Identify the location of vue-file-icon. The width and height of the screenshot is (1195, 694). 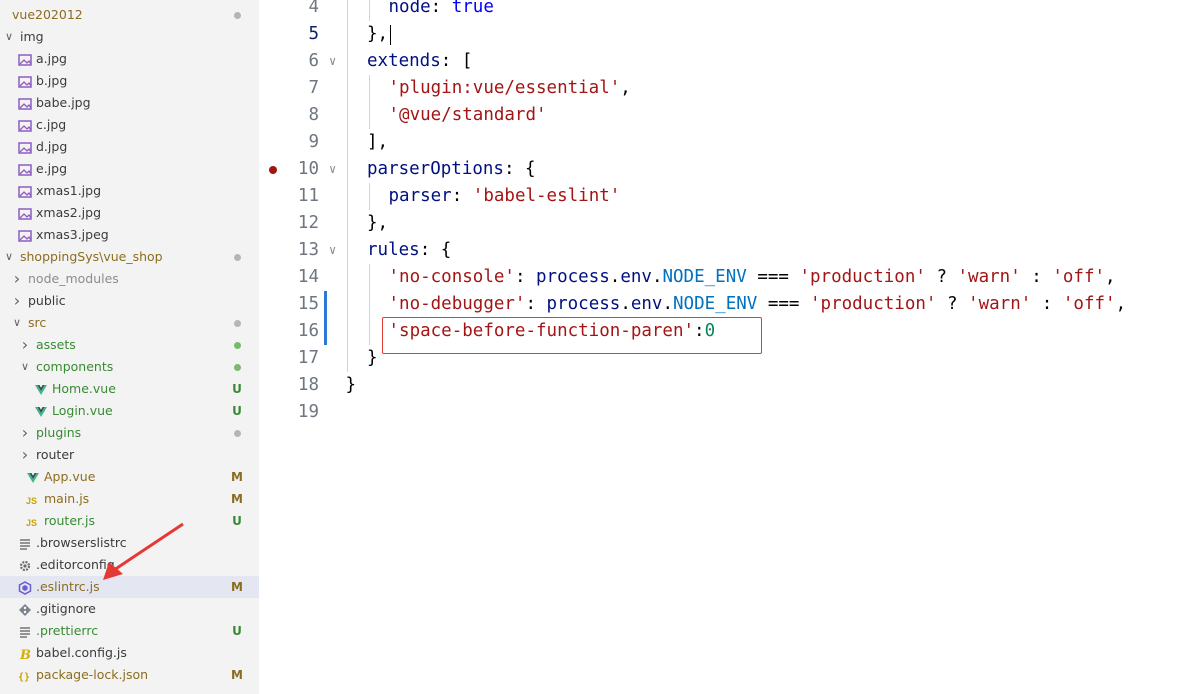
(41, 389).